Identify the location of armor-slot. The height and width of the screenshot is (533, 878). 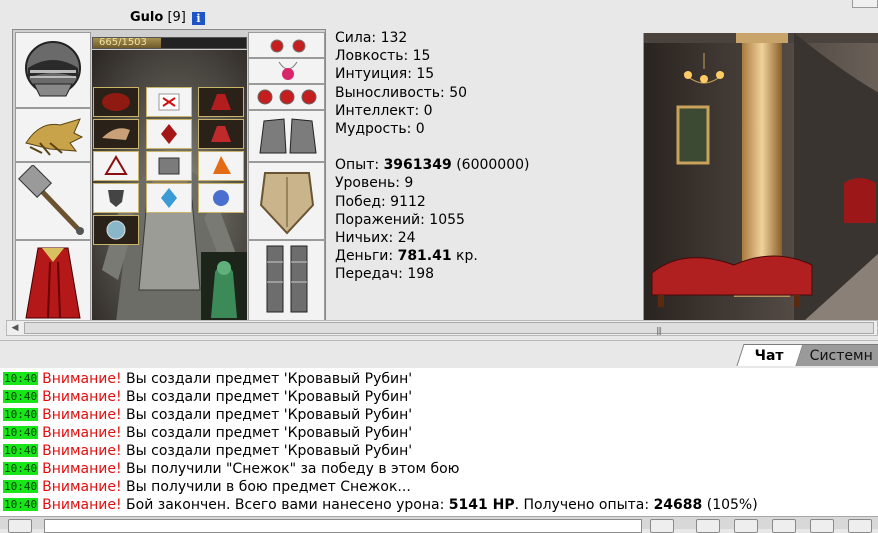
(286, 201).